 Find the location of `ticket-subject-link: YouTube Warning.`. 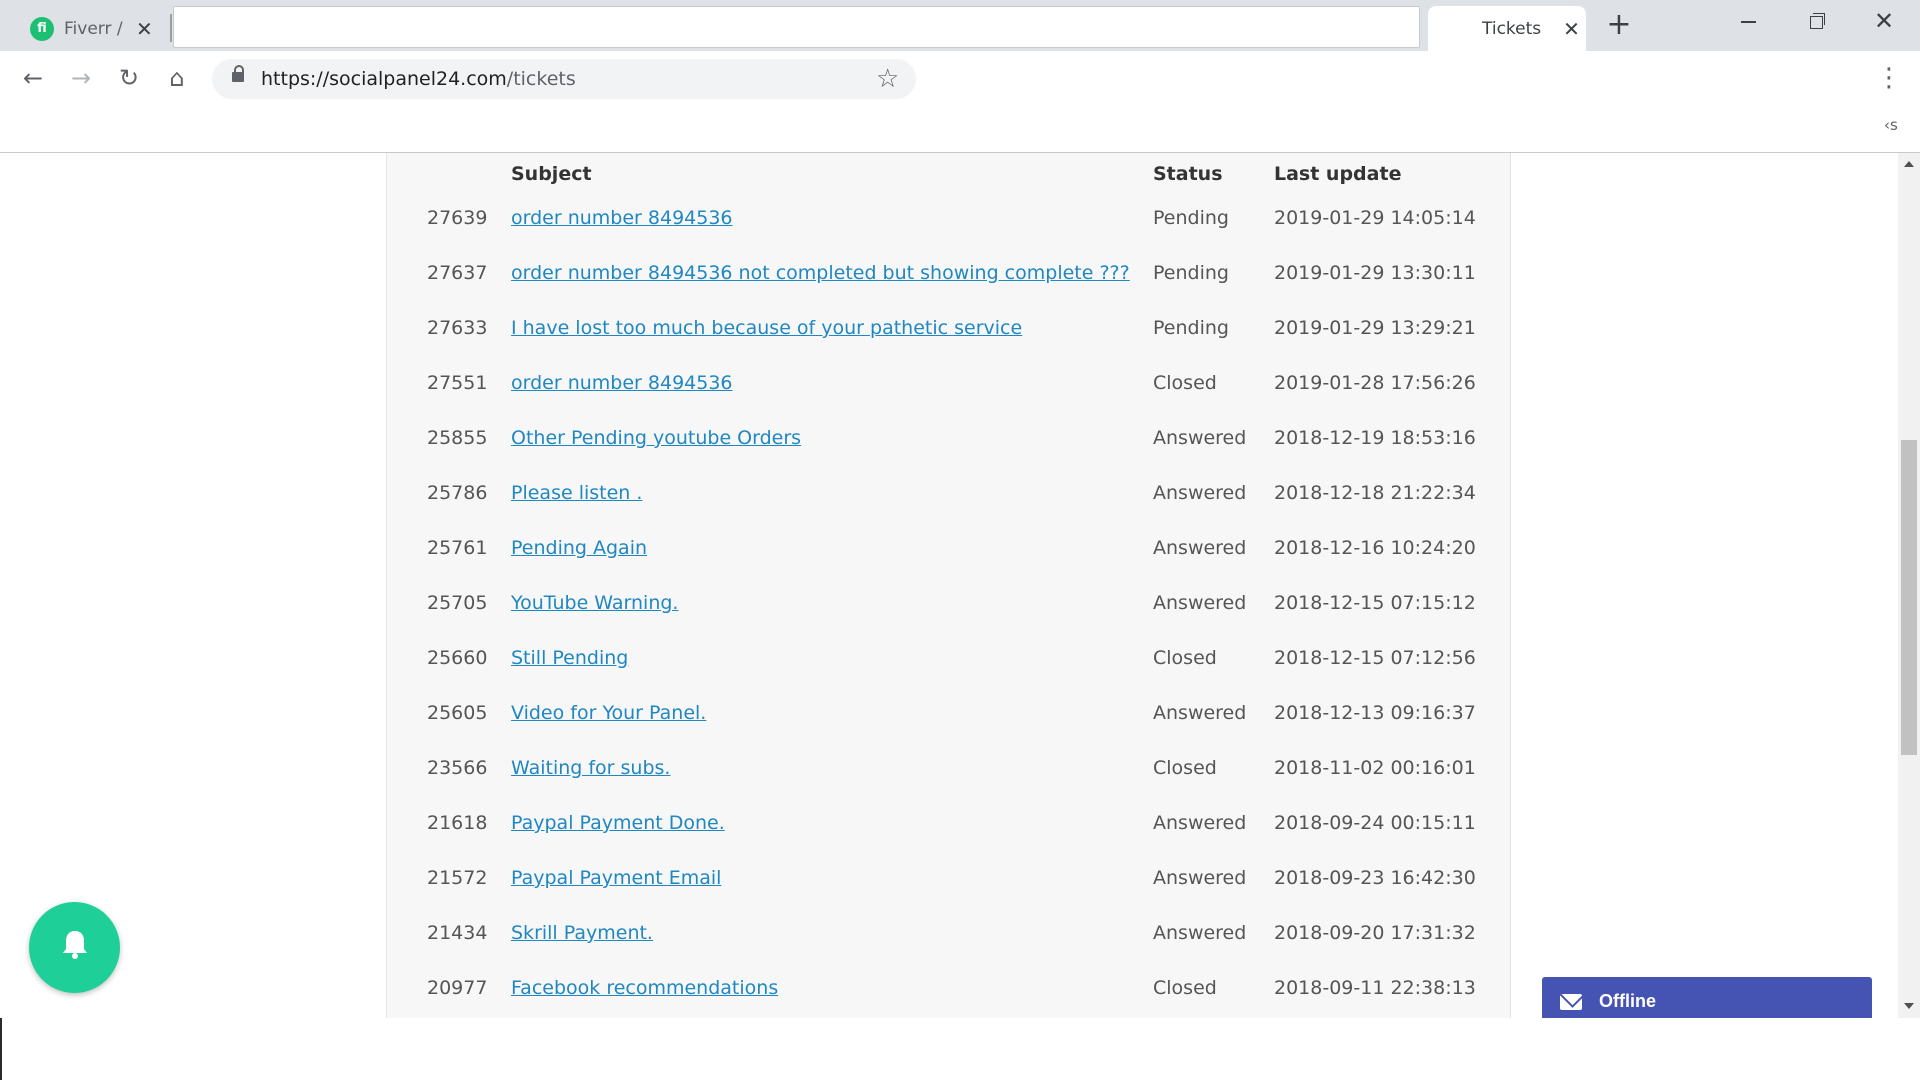

ticket-subject-link: YouTube Warning. is located at coordinates (594, 603).